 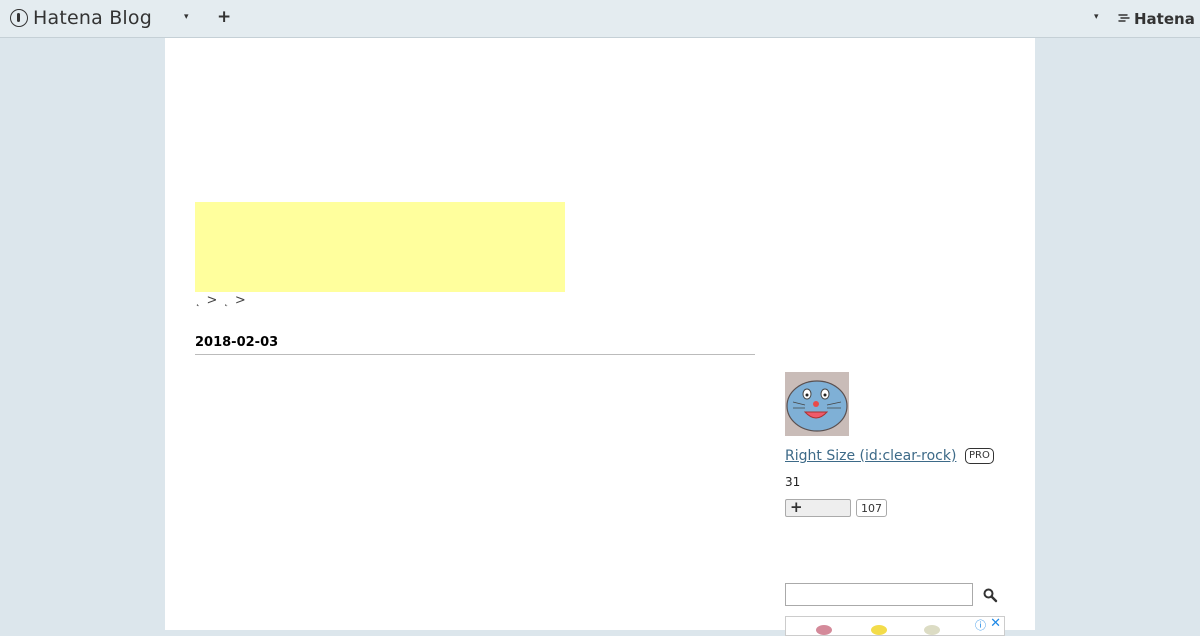 What do you see at coordinates (995, 624) in the screenshot?
I see `close-icon: ✕` at bounding box center [995, 624].